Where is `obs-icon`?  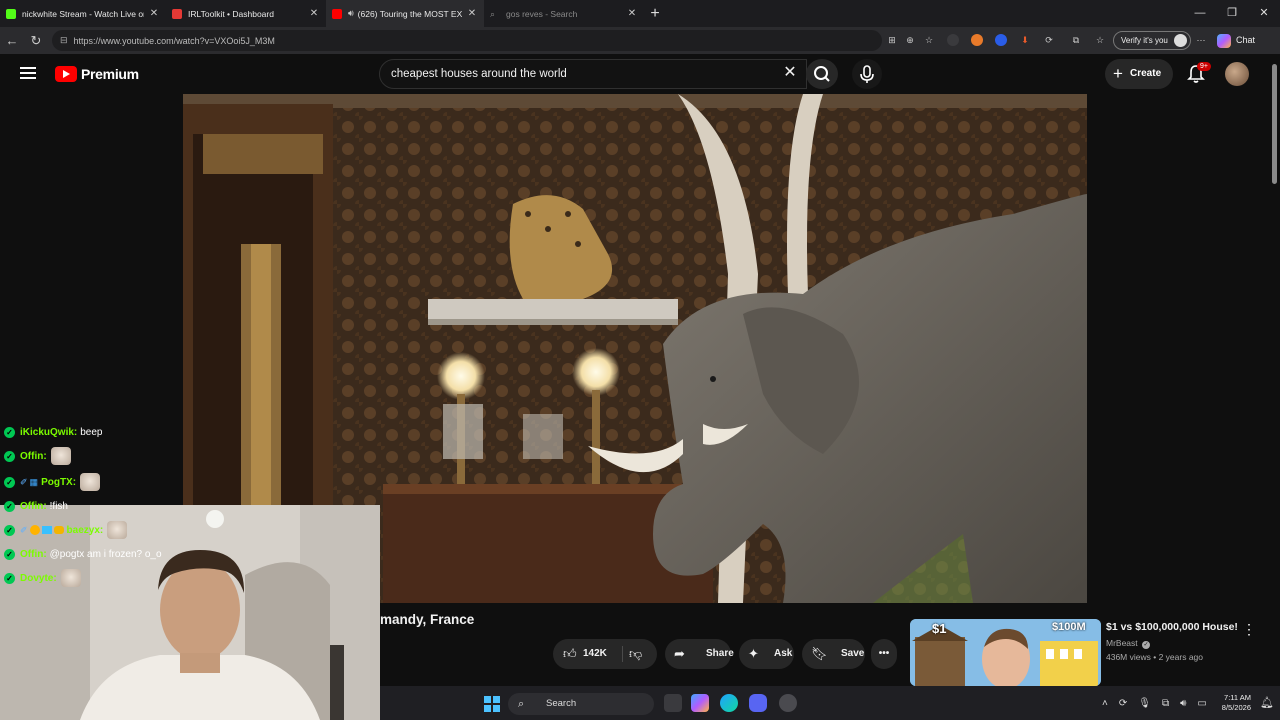
obs-icon is located at coordinates (788, 703).